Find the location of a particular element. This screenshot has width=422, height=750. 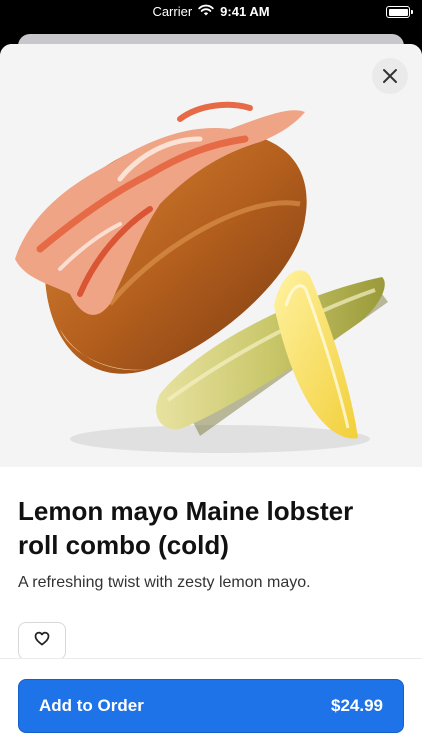

favorite-button is located at coordinates (42, 641).